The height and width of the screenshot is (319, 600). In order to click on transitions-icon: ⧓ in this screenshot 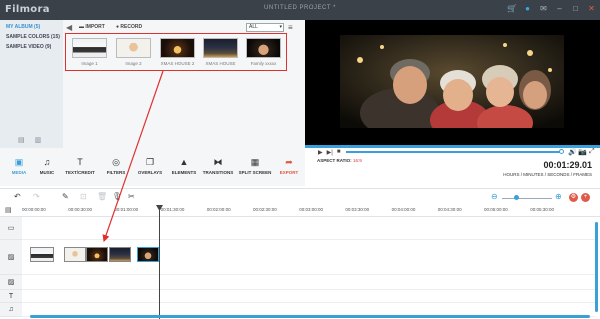, I will do `click(218, 162)`.